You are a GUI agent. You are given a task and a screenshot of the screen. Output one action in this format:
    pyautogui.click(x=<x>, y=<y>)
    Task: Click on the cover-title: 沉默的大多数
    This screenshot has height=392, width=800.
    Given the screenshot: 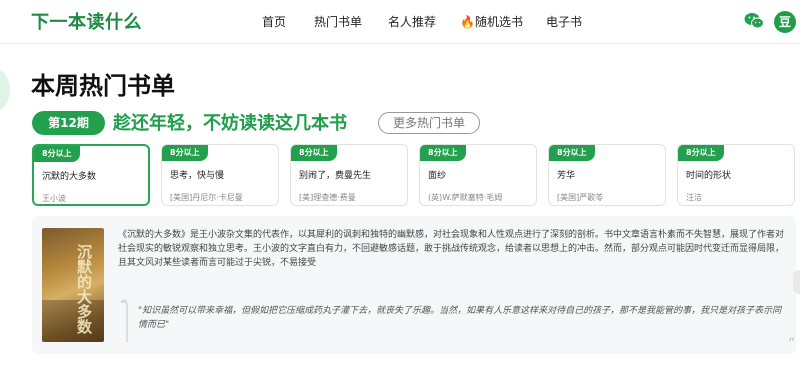 What is the action you would take?
    pyautogui.click(x=84, y=289)
    